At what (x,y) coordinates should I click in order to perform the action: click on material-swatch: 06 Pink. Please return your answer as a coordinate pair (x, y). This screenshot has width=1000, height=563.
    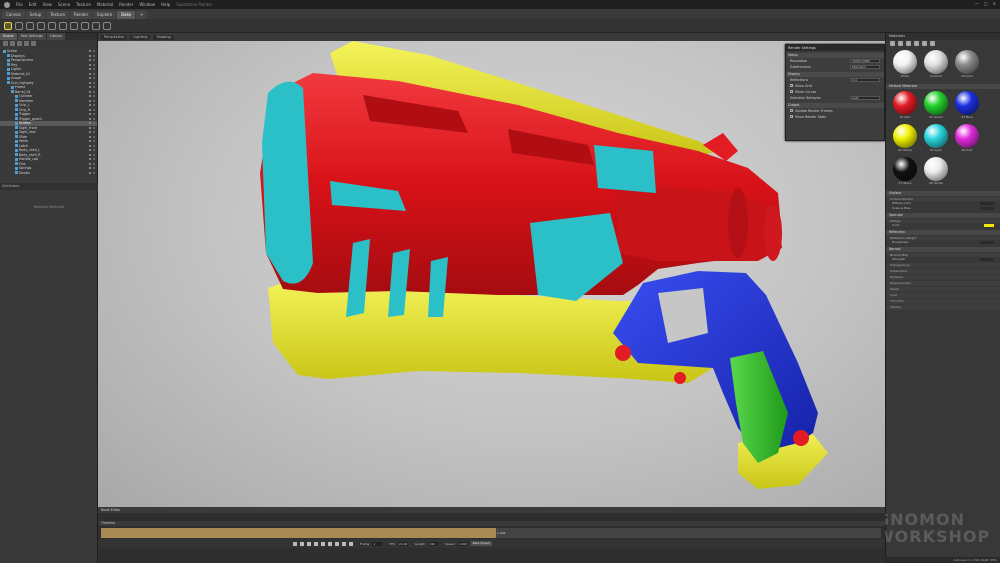
    Looking at the image, I should click on (967, 139).